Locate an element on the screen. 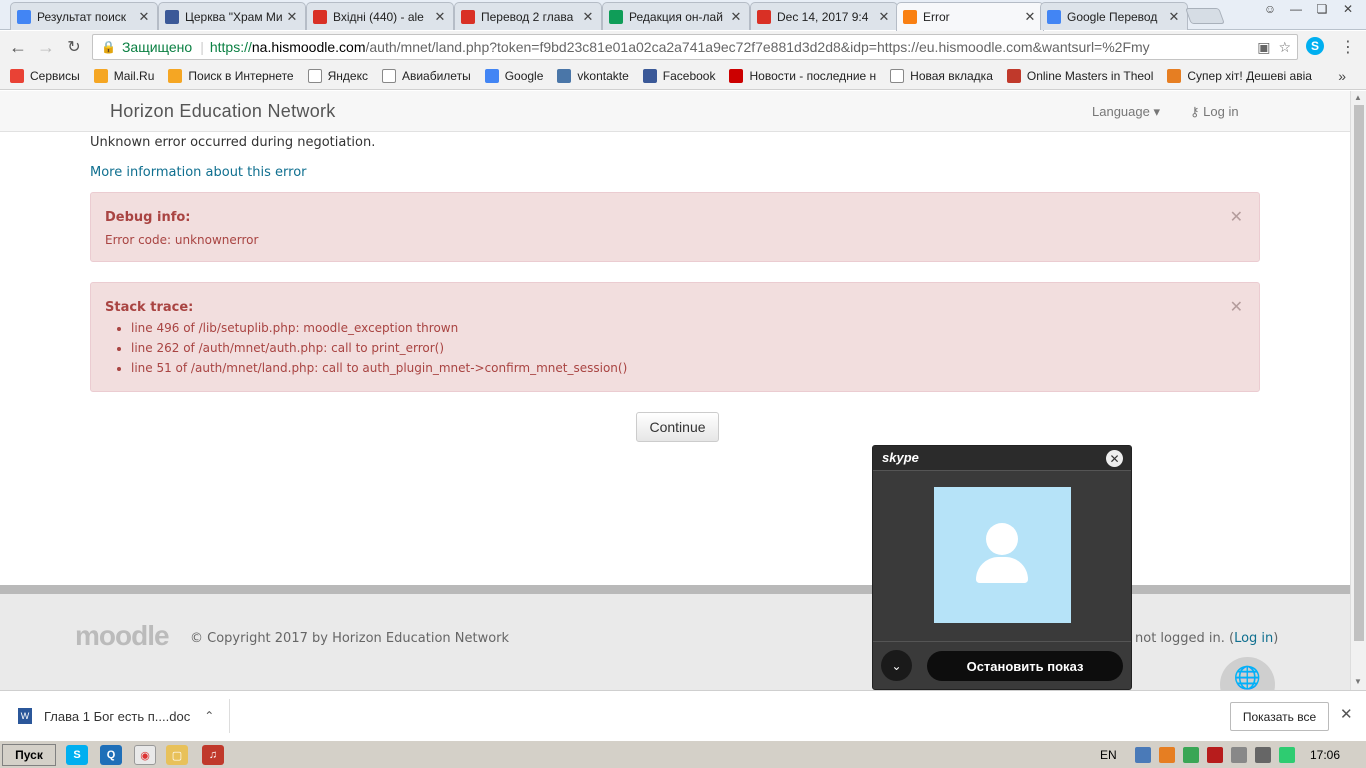 The width and height of the screenshot is (1366, 768). torrent-icon is located at coordinates (1190, 755).